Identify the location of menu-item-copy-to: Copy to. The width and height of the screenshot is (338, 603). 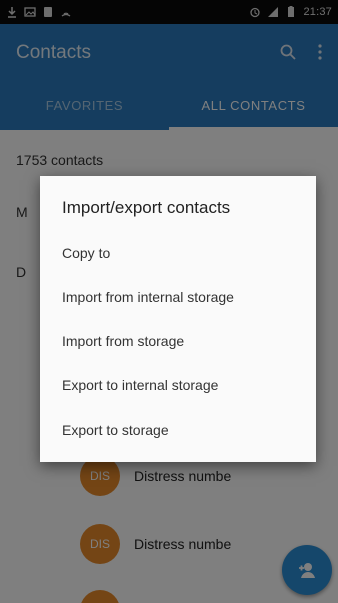
(178, 253).